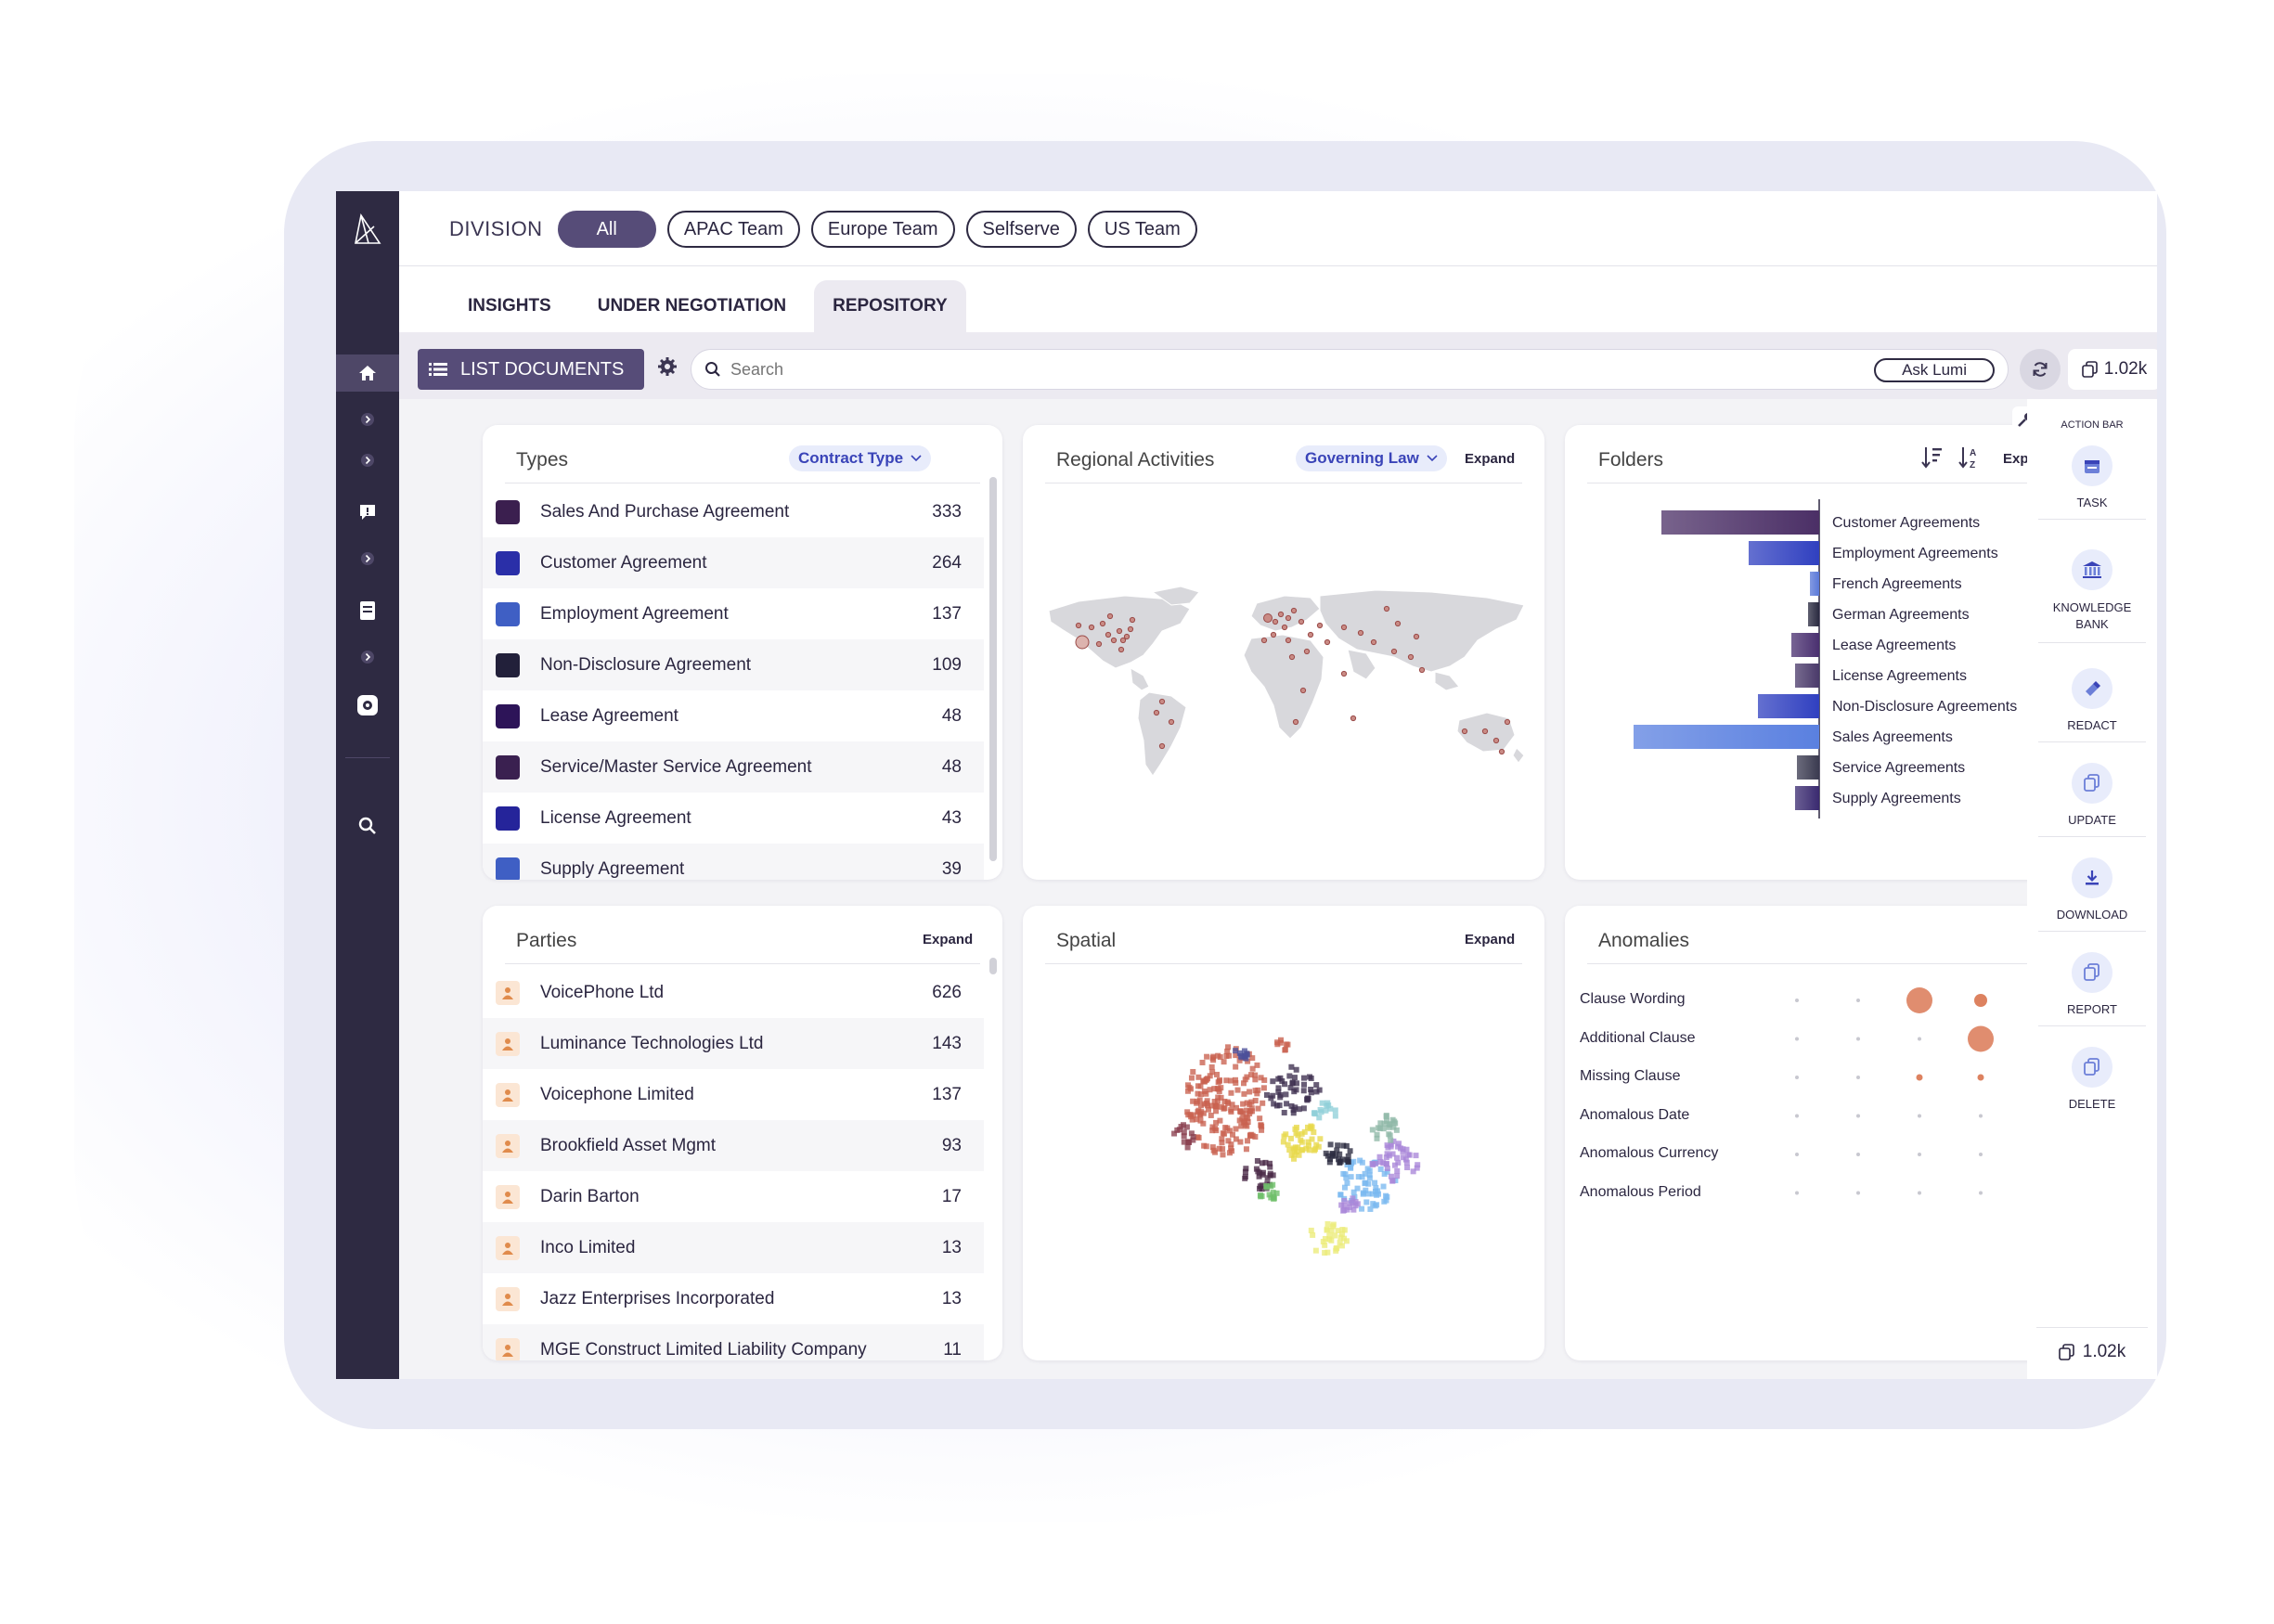 The height and width of the screenshot is (1624, 2274). I want to click on list-item: Service/Master Service Agreement 48, so click(733, 767).